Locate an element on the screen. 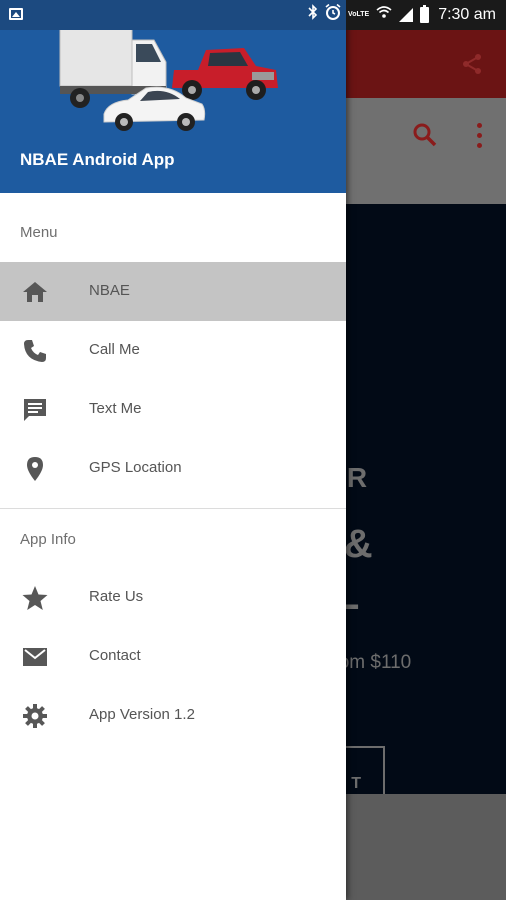 The image size is (506, 900). car-image is located at coordinates (154, 108).